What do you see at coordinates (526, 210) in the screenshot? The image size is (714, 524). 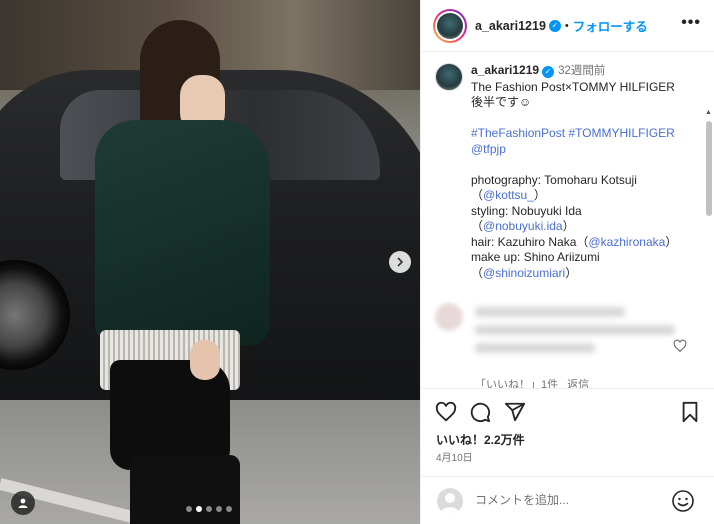 I see `credit-styling: styling: Nobuyuki Ida` at bounding box center [526, 210].